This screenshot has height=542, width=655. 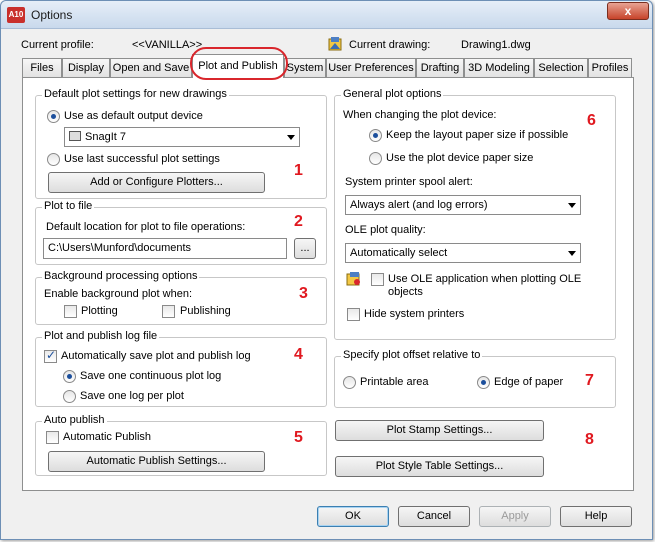 What do you see at coordinates (515, 516) in the screenshot?
I see `apply-button: Apply` at bounding box center [515, 516].